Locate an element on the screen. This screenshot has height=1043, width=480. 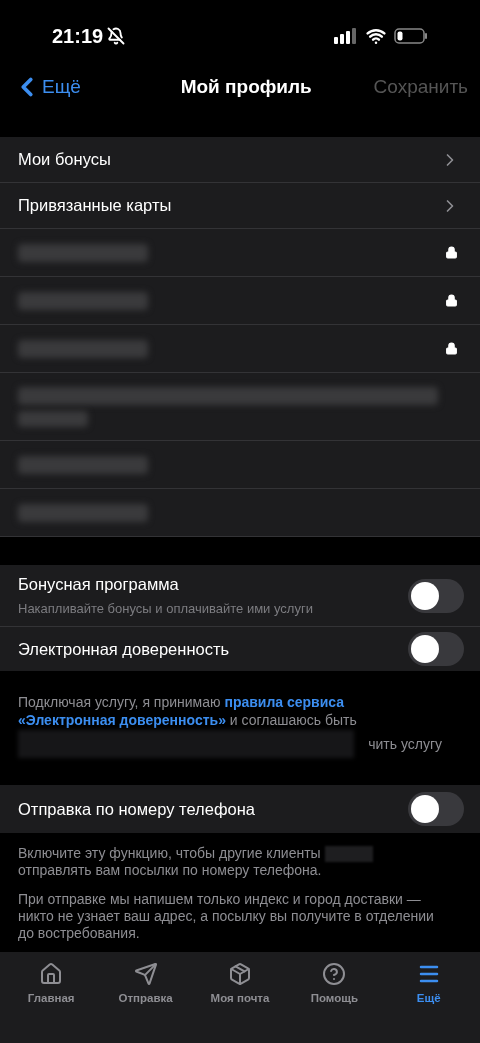
consent-text: Подключая услугу, я принимаю правила сервиса «Электронная доверенность» и соглашаюсь быть is located at coordinates (188, 711).